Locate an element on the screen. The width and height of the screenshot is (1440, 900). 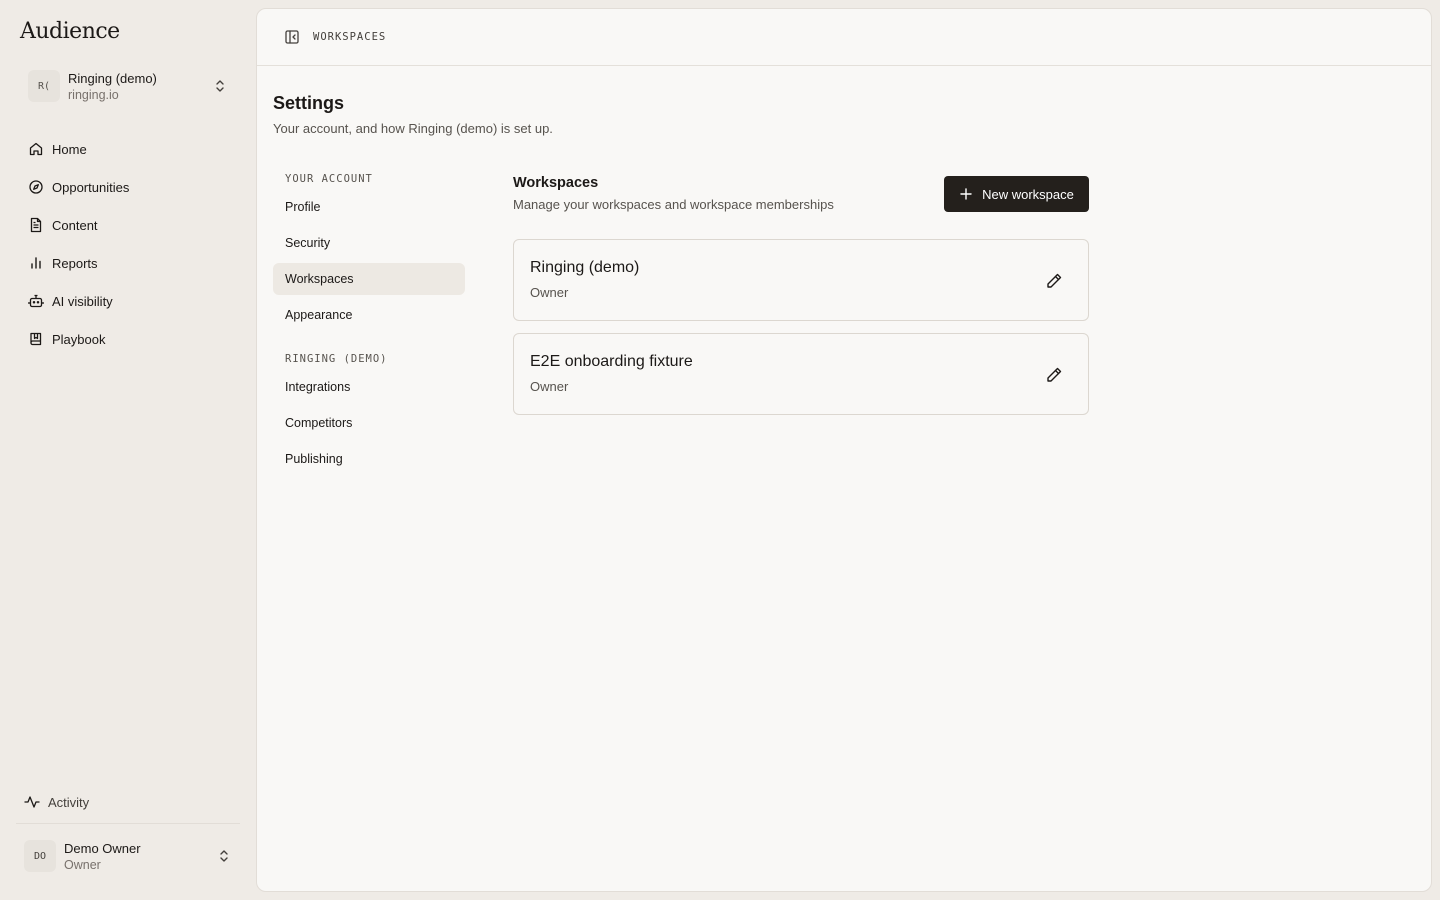
settings-item-appearance: Appearance is located at coordinates (369, 315).